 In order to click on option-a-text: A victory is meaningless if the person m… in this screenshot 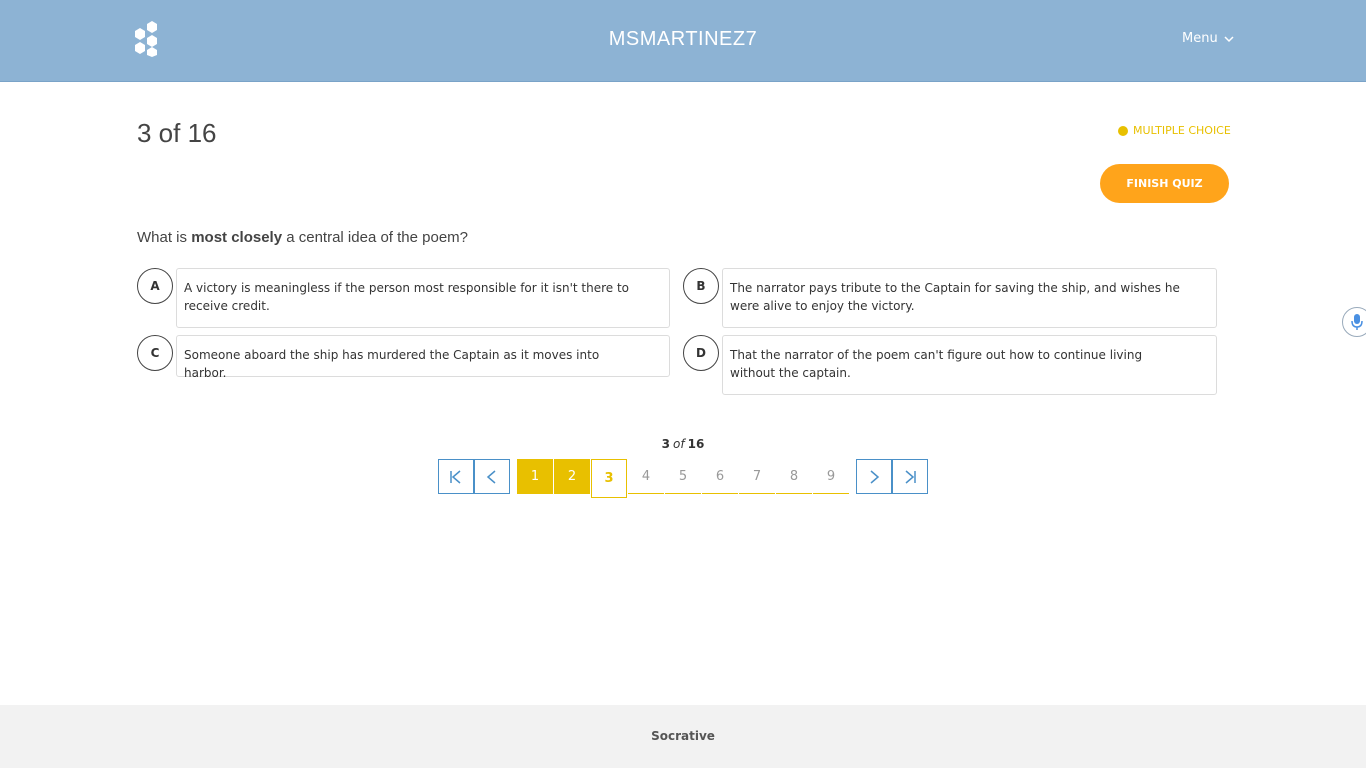, I will do `click(423, 298)`.